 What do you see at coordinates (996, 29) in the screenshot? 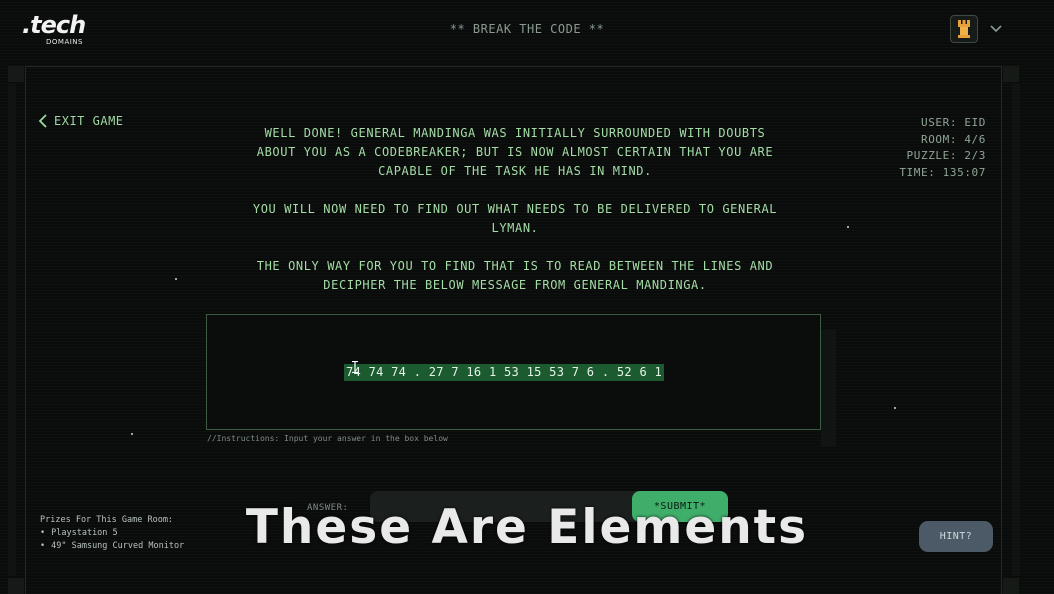
I see `chevron-down-icon` at bounding box center [996, 29].